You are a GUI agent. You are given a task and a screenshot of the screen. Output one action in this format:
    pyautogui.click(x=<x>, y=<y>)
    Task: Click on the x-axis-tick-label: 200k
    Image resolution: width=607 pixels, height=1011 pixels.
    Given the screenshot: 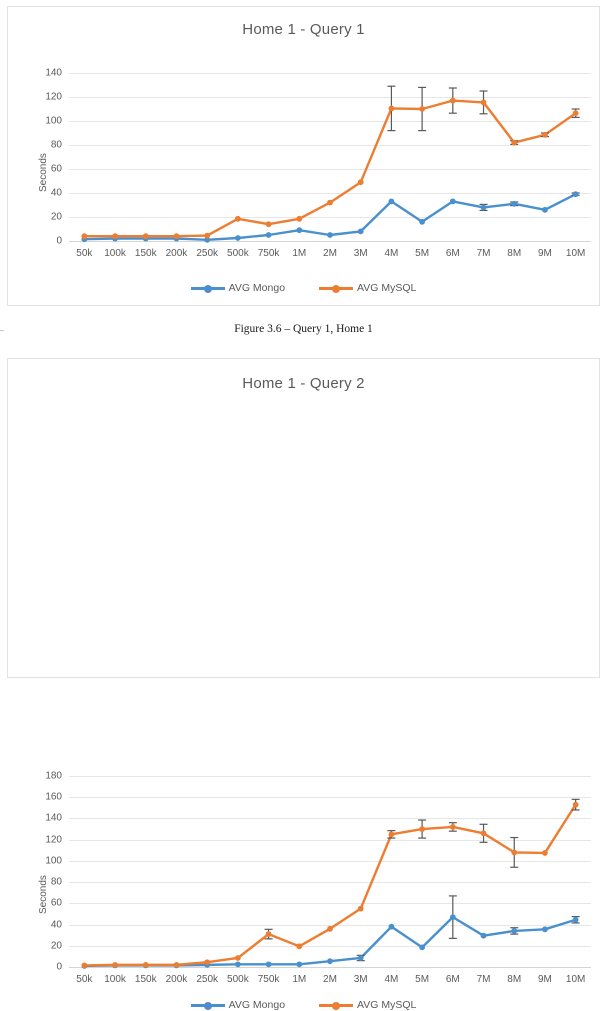 What is the action you would take?
    pyautogui.click(x=176, y=253)
    